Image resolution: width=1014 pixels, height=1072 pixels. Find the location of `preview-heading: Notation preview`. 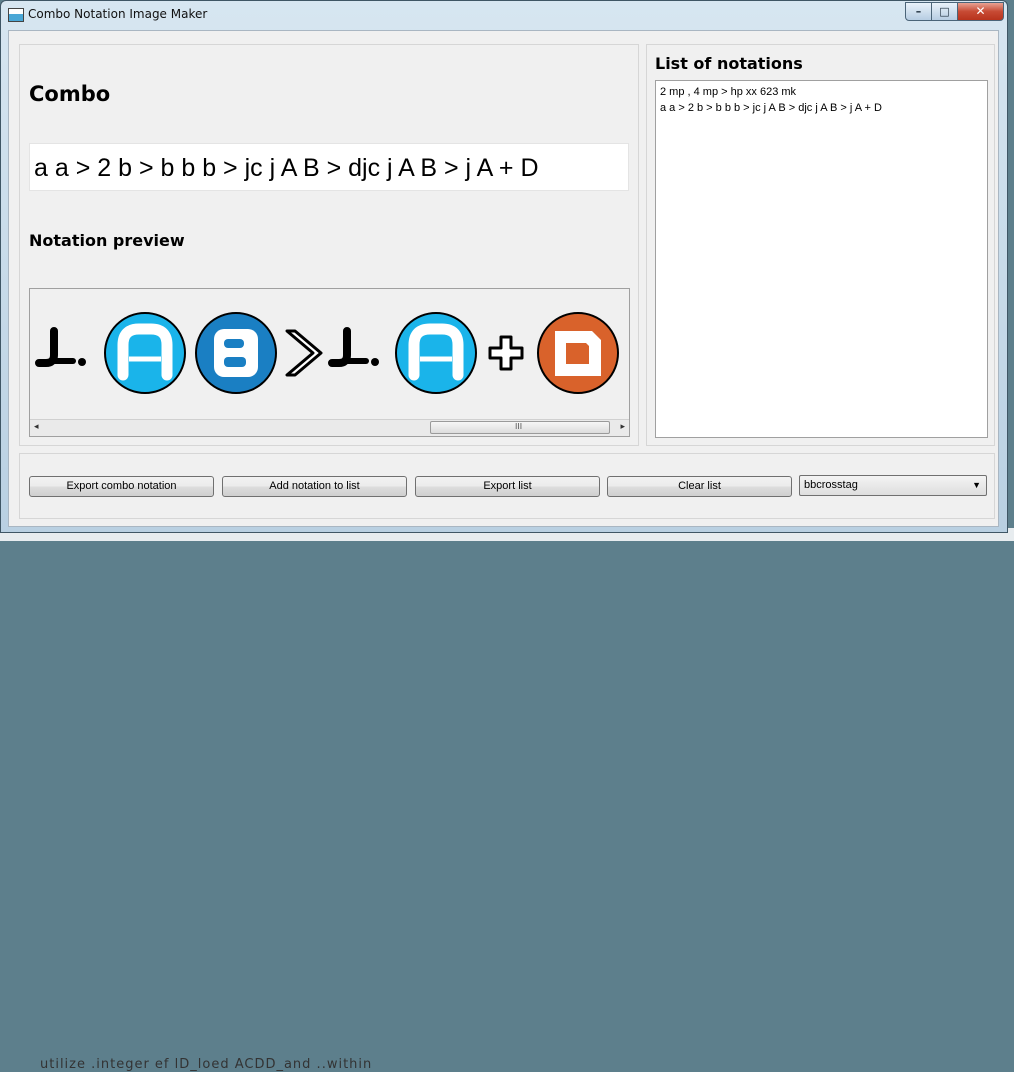

preview-heading: Notation preview is located at coordinates (107, 240).